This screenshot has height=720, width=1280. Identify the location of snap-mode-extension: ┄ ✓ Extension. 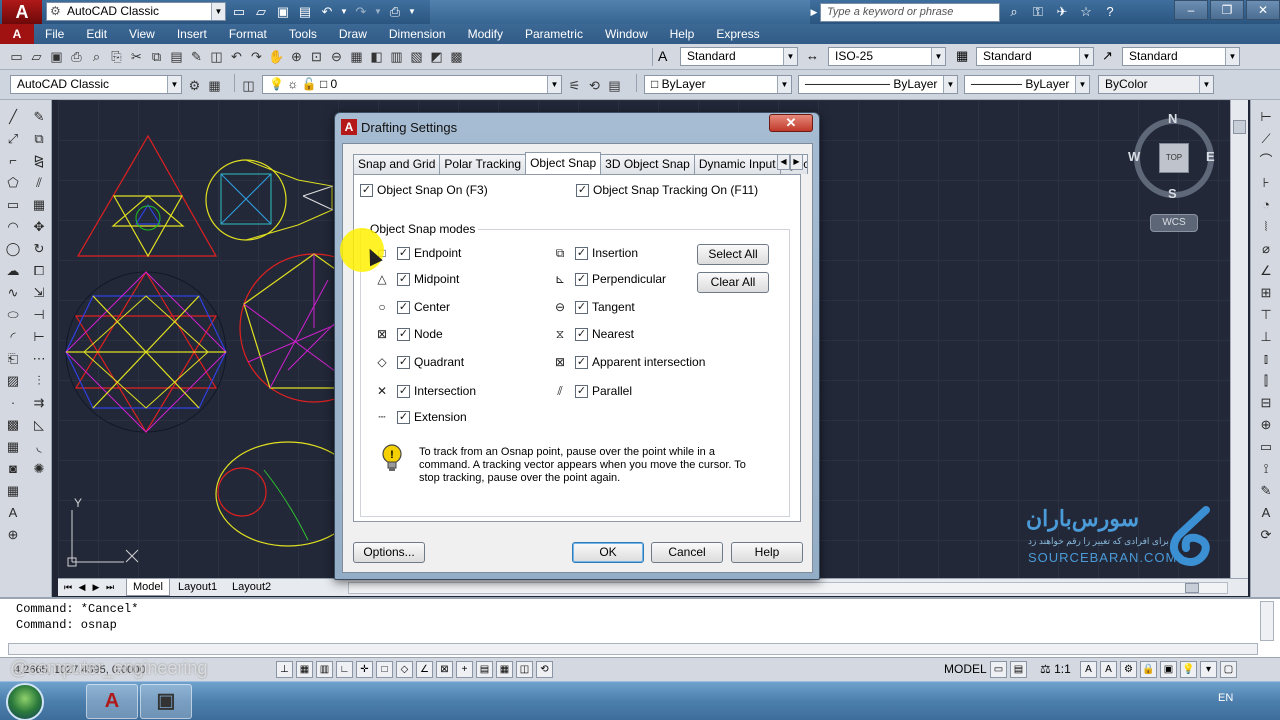
(420, 417).